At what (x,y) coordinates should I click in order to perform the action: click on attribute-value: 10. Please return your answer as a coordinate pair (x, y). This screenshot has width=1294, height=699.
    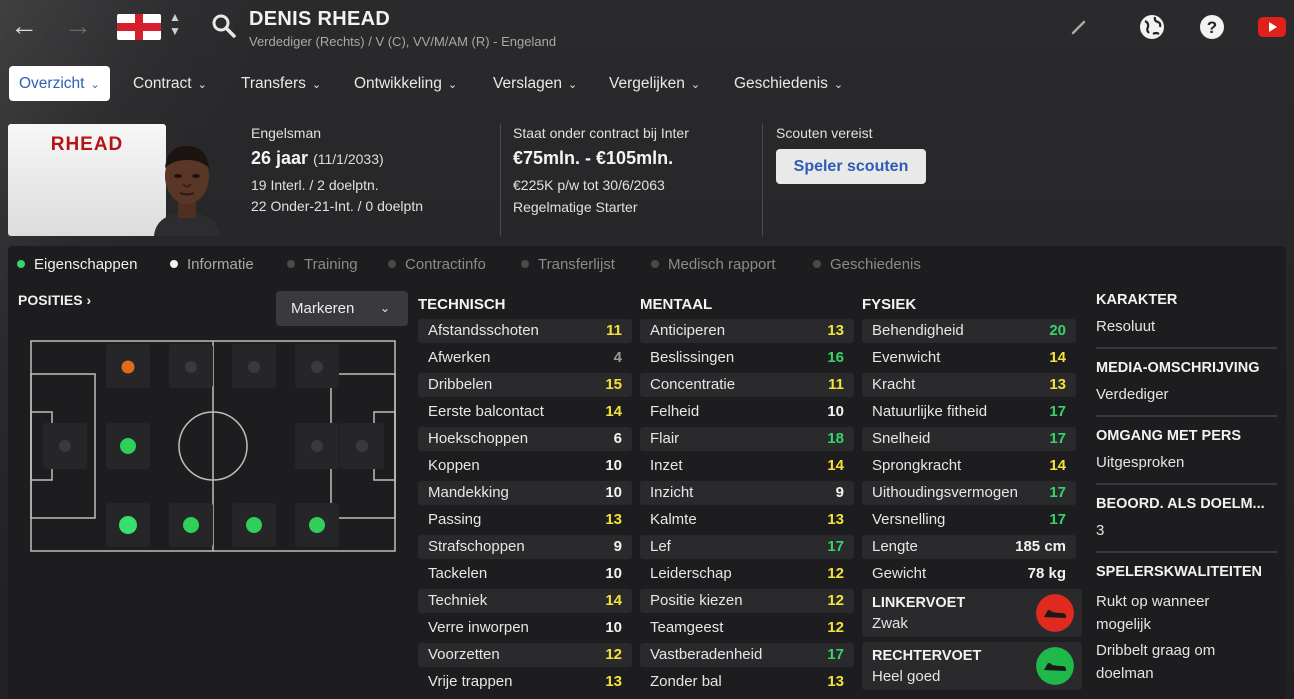
    Looking at the image, I should click on (835, 411).